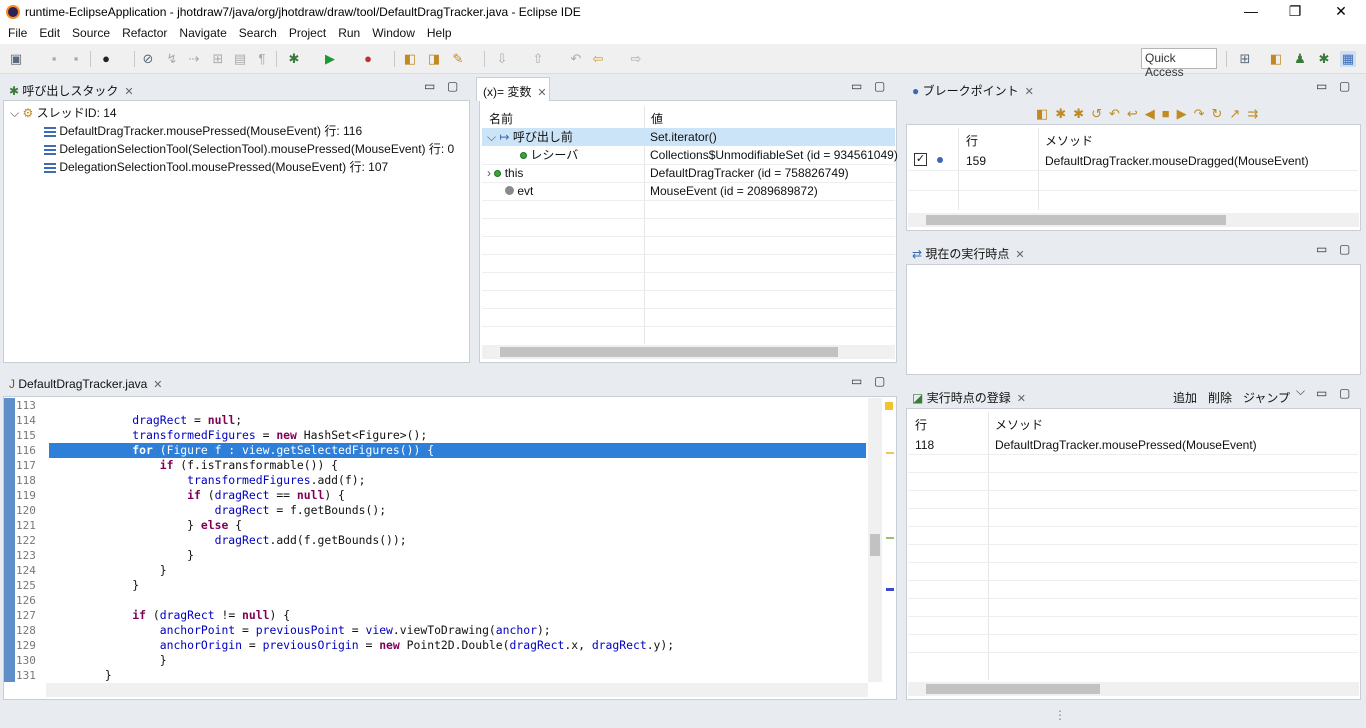 This screenshot has height=728, width=1366. Describe the element at coordinates (439, 34) in the screenshot. I see `menu-help: Help` at that location.